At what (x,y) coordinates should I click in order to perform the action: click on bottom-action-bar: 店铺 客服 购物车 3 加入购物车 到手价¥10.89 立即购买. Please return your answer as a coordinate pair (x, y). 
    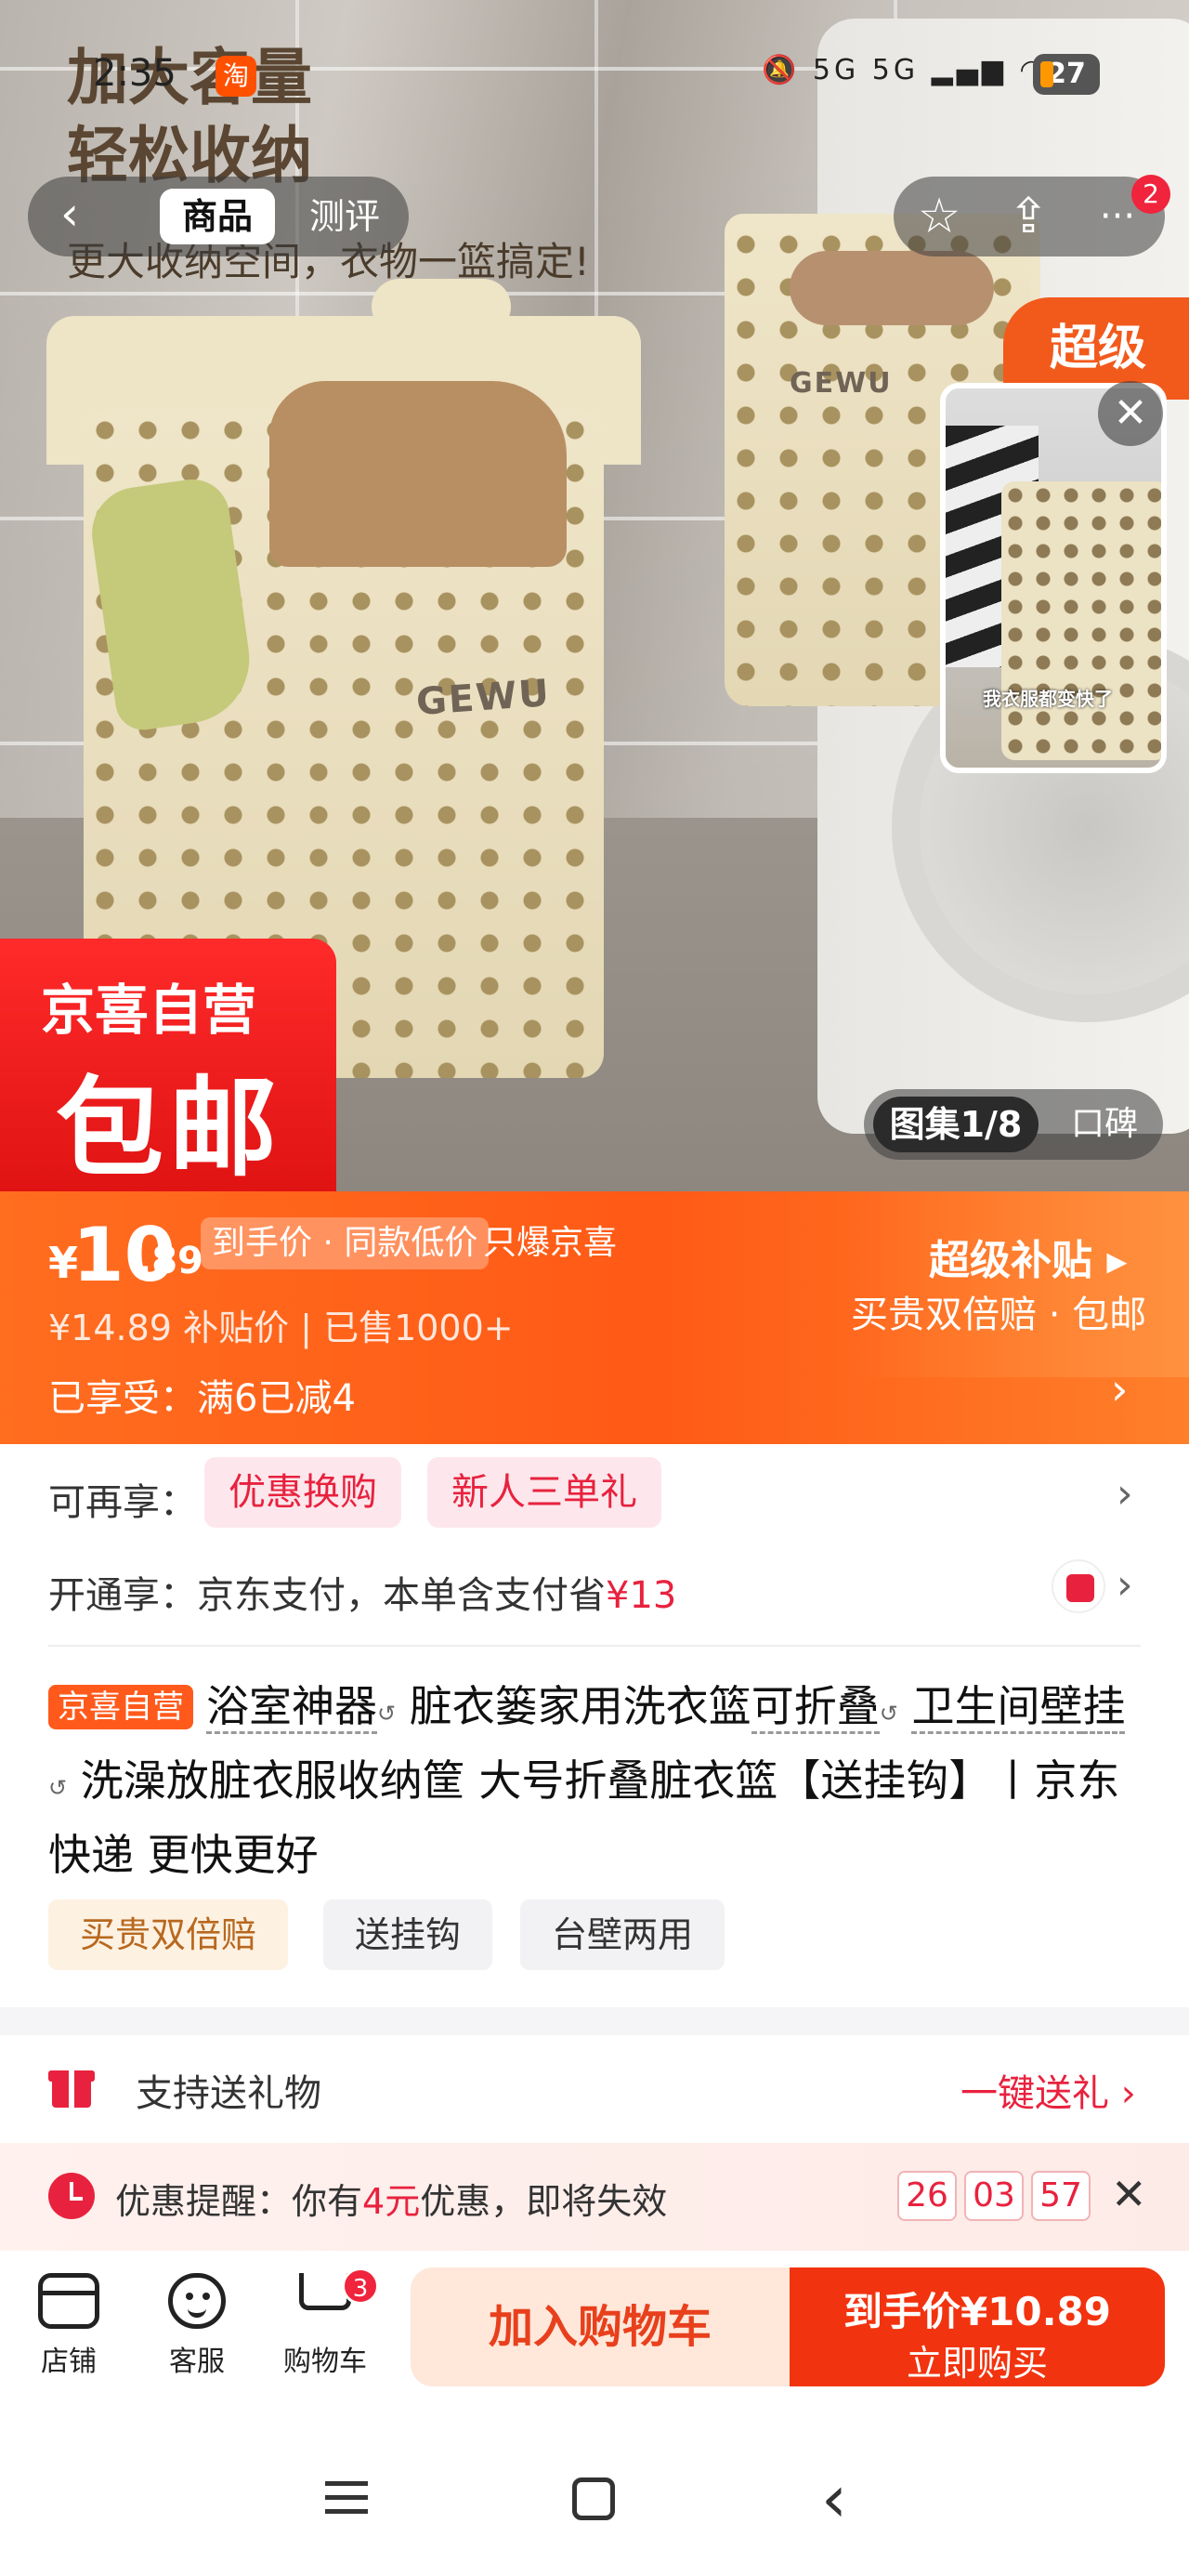
    Looking at the image, I should click on (594, 2334).